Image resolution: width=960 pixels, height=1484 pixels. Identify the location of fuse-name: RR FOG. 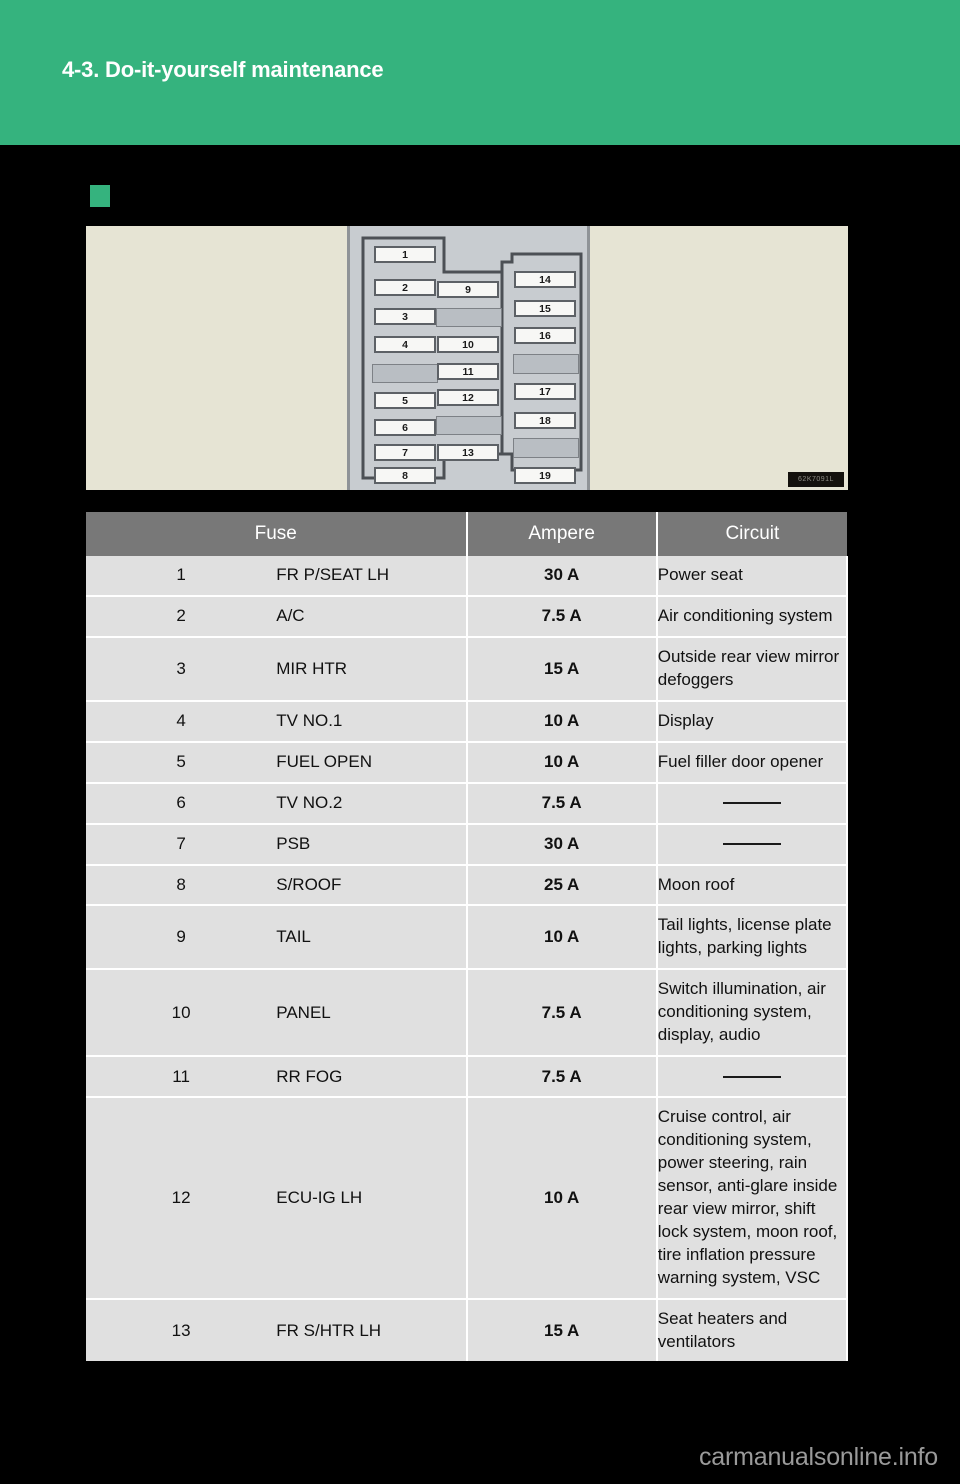
(372, 1077).